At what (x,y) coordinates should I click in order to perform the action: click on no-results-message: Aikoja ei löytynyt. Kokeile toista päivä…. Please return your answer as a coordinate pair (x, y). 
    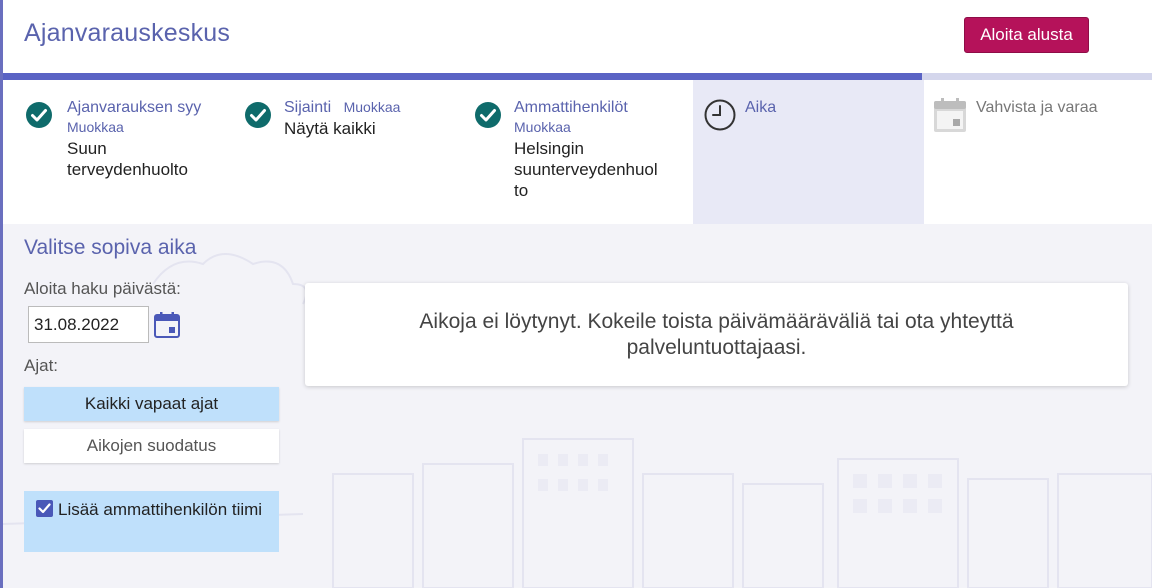
    Looking at the image, I should click on (716, 334).